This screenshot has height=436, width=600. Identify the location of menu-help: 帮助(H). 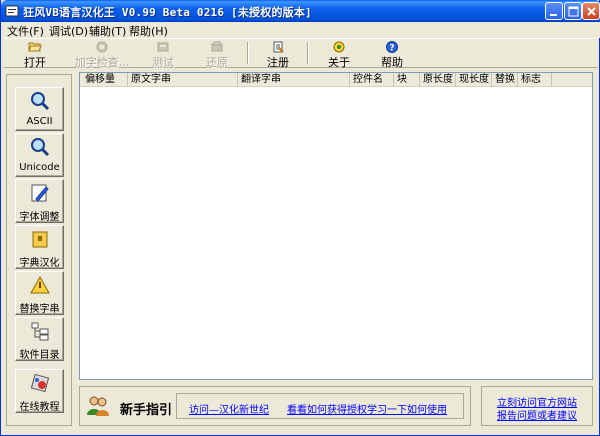
(148, 31).